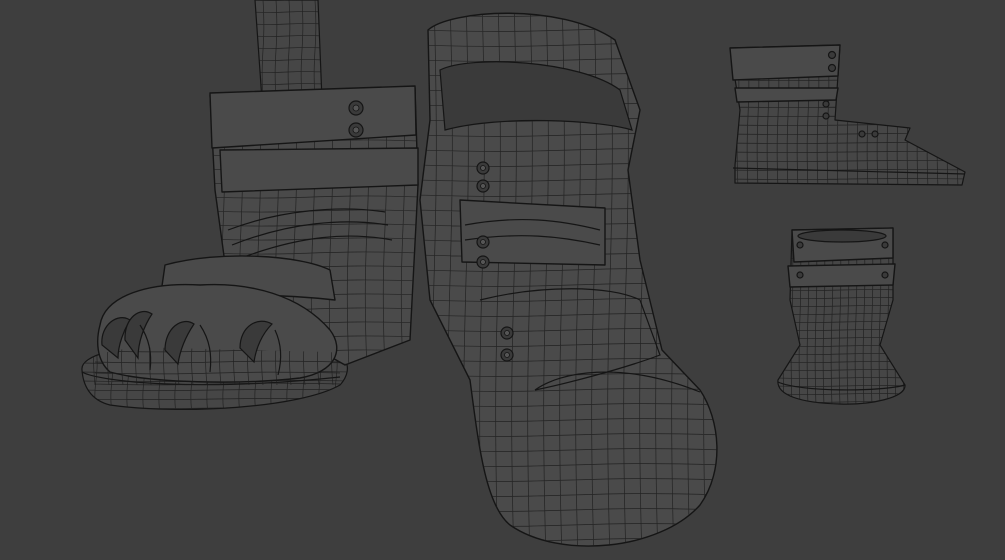 The height and width of the screenshot is (560, 1005). Describe the element at coordinates (847, 115) in the screenshot. I see `side-view-sandal-mesh` at that location.